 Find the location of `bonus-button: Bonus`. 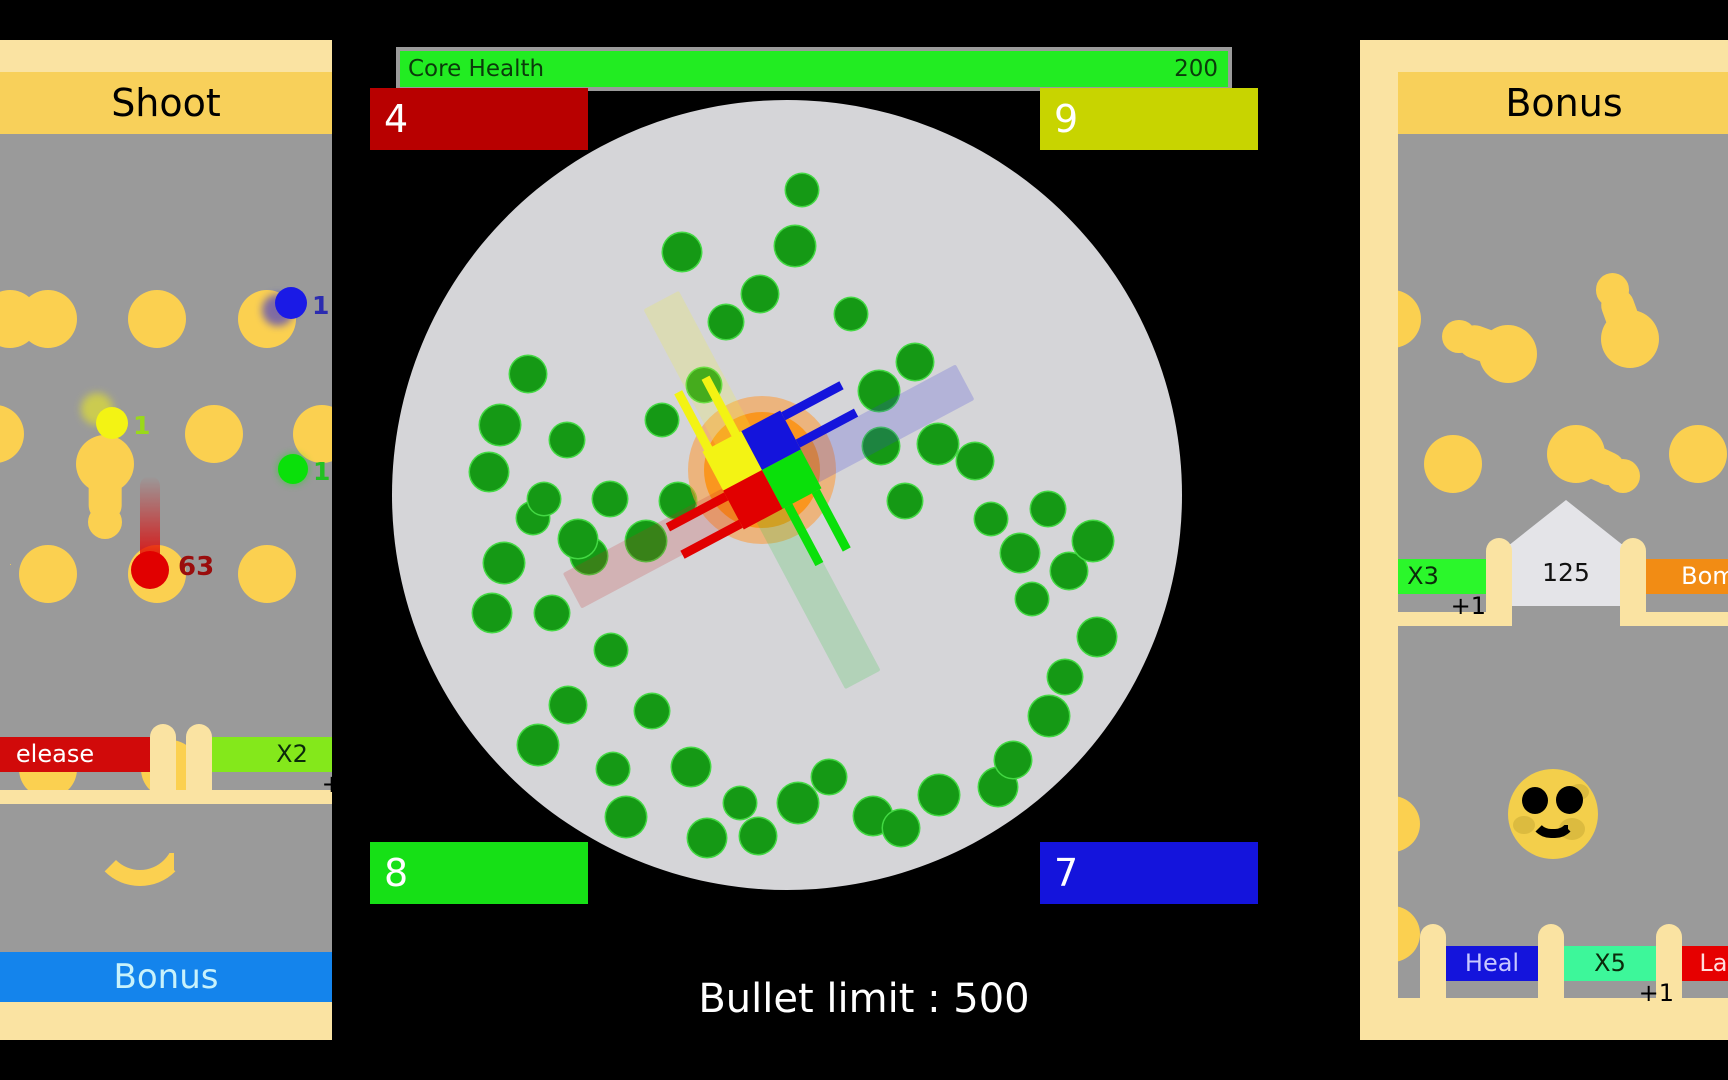

bonus-button: Bonus is located at coordinates (166, 977).